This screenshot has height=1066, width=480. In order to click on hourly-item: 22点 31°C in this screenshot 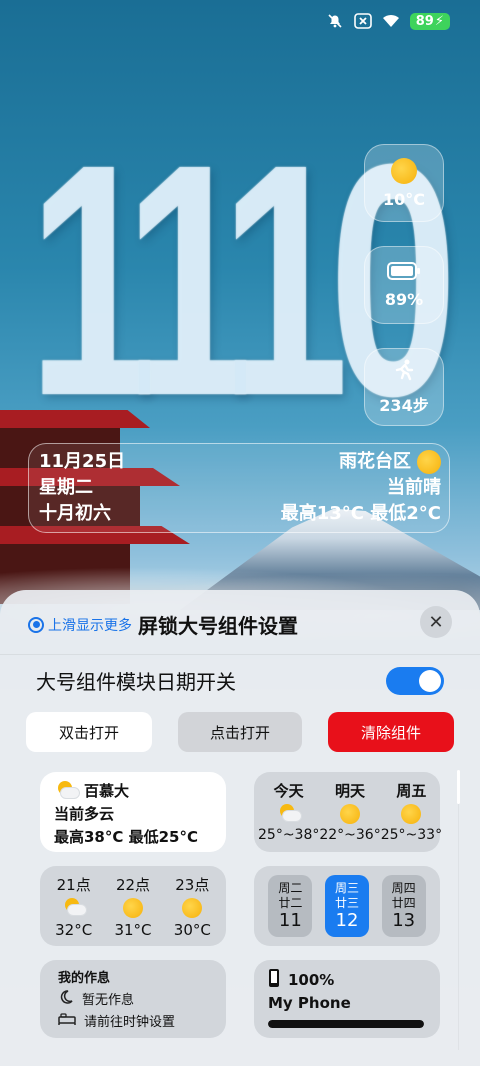, I will do `click(132, 906)`.